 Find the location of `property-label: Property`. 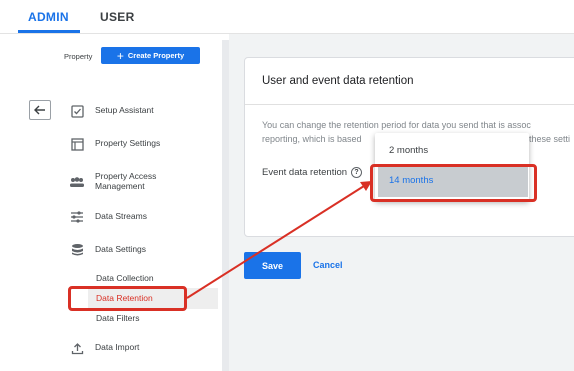

property-label: Property is located at coordinates (78, 56).